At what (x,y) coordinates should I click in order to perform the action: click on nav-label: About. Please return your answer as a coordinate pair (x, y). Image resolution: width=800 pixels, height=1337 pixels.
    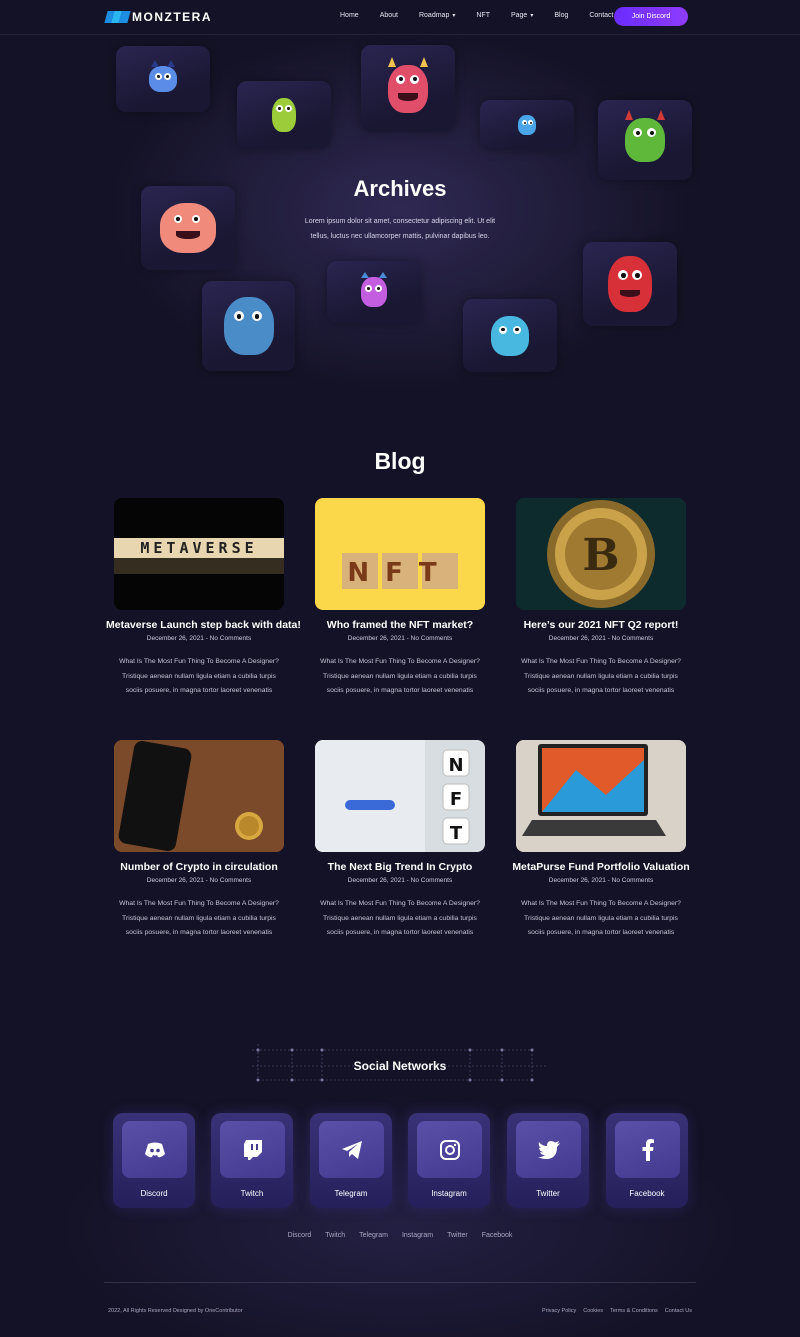
    Looking at the image, I should click on (388, 15).